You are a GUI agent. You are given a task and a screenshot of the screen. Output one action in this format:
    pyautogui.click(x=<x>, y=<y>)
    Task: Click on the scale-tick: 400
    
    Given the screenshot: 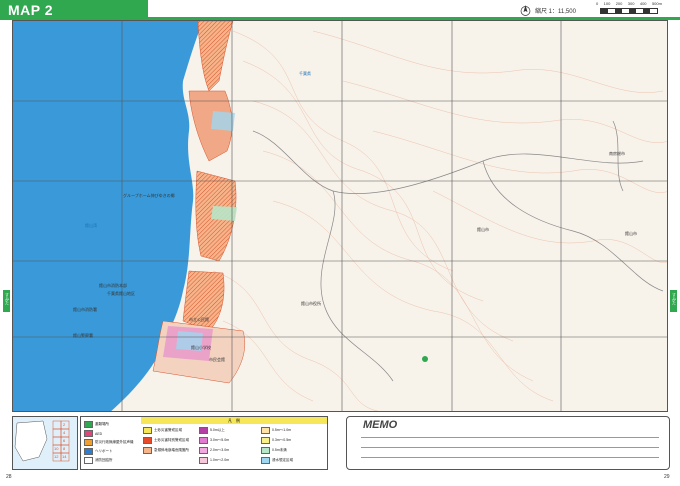 What is the action you would take?
    pyautogui.click(x=643, y=3)
    